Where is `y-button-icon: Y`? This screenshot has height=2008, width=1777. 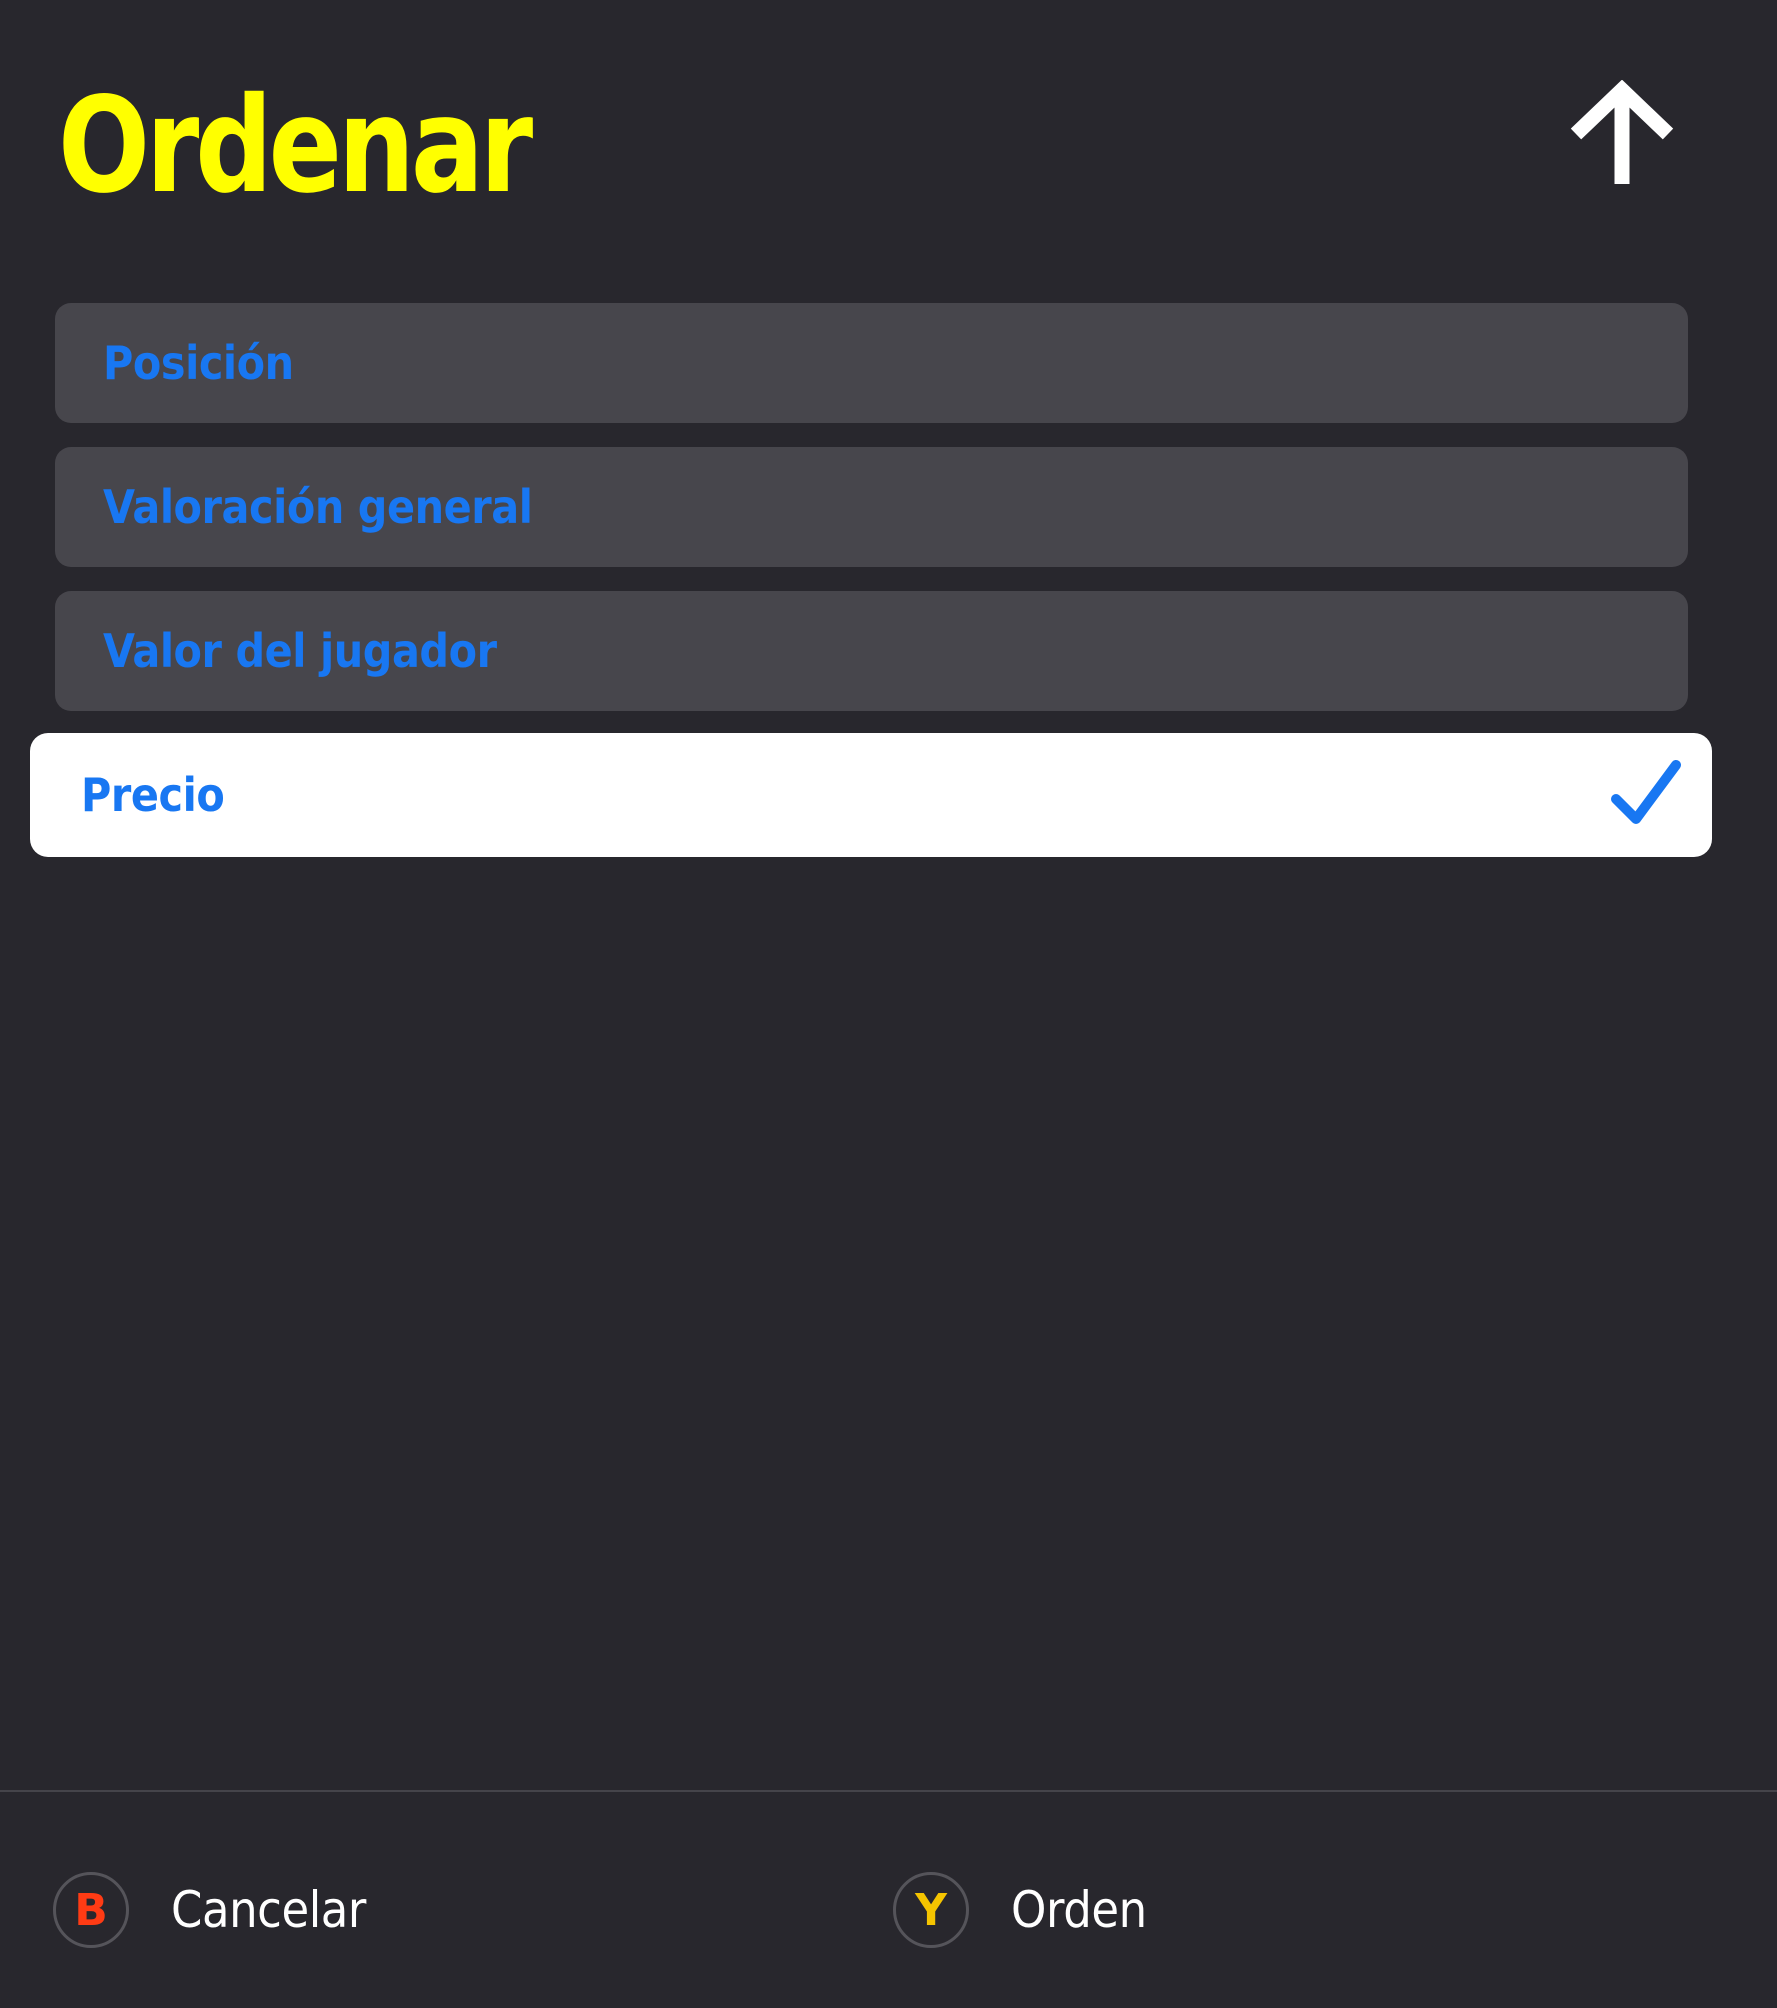 y-button-icon: Y is located at coordinates (931, 1910).